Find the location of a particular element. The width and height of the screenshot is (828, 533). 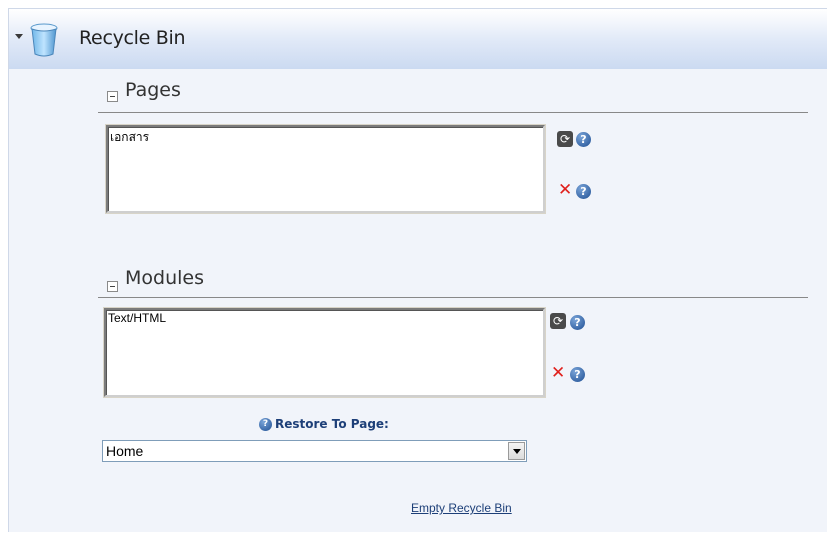

pages-listbox: เอกสาร is located at coordinates (325, 169).